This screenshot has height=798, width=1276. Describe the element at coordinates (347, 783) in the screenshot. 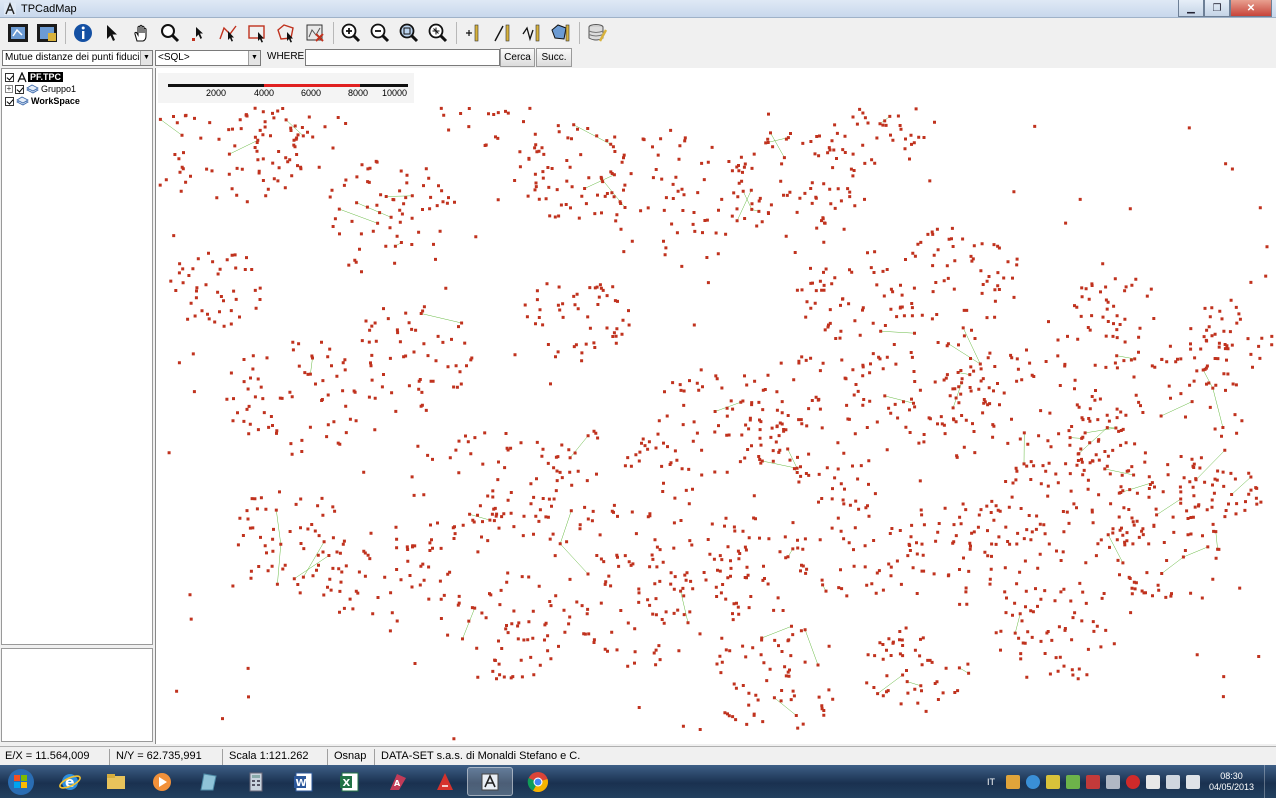

I see `svg-text: X` at that location.